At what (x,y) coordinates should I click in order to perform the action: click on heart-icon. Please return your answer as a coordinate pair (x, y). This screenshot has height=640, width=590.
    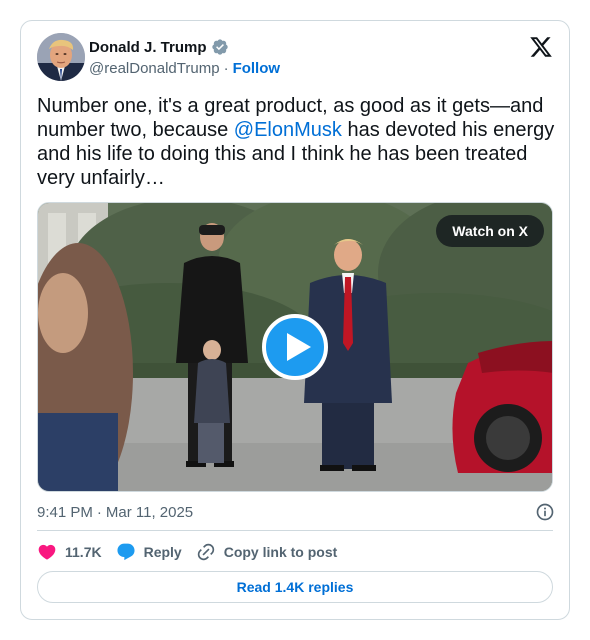
    Looking at the image, I should click on (47, 552).